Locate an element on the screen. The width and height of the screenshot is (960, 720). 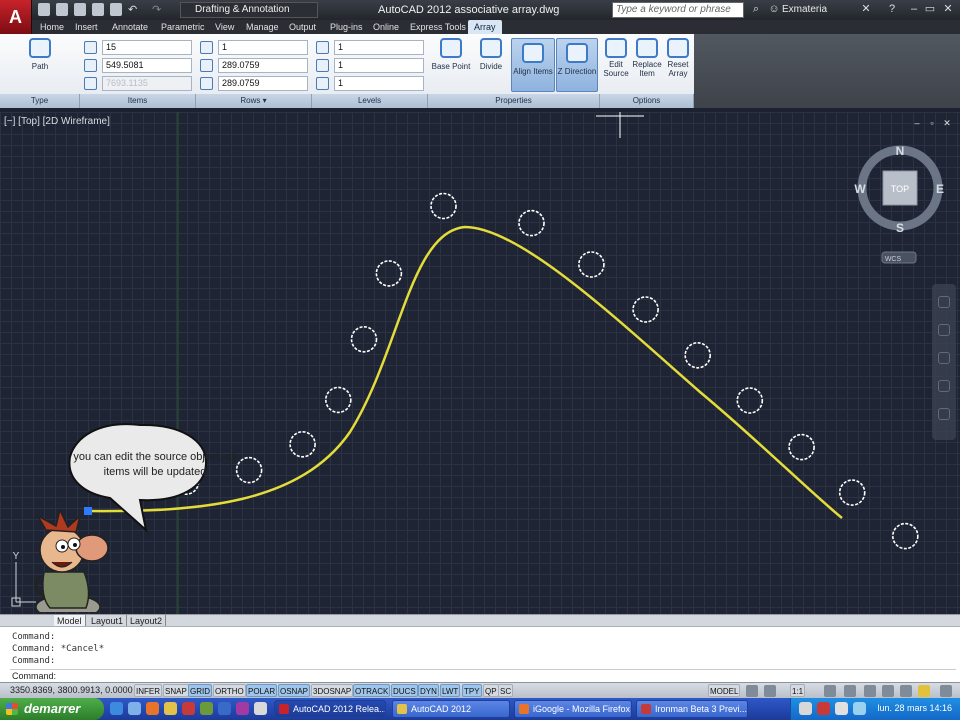
viewport-minimize-icon: – is located at coordinates (917, 123).